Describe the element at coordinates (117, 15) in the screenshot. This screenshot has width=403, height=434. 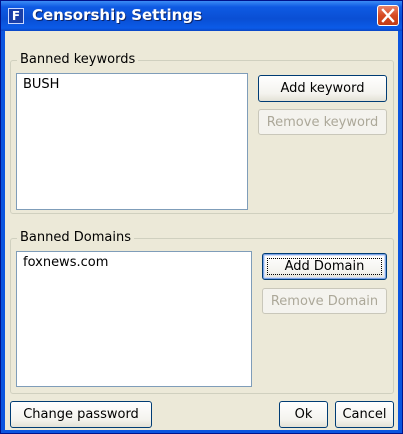
I see `window-title: Censorship Settings` at that location.